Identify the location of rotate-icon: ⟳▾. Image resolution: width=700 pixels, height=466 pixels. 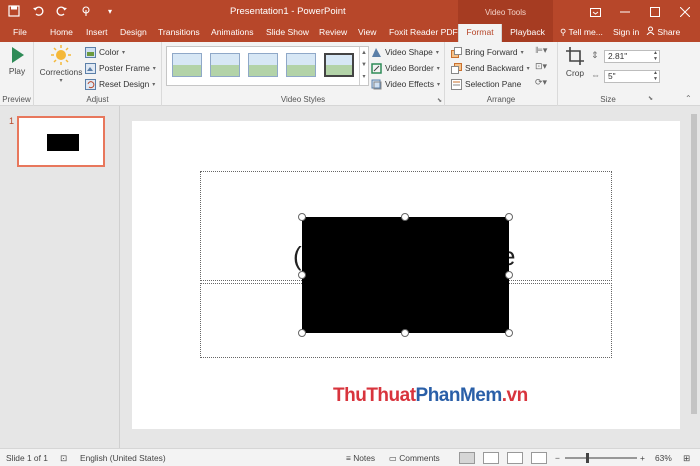
(541, 82).